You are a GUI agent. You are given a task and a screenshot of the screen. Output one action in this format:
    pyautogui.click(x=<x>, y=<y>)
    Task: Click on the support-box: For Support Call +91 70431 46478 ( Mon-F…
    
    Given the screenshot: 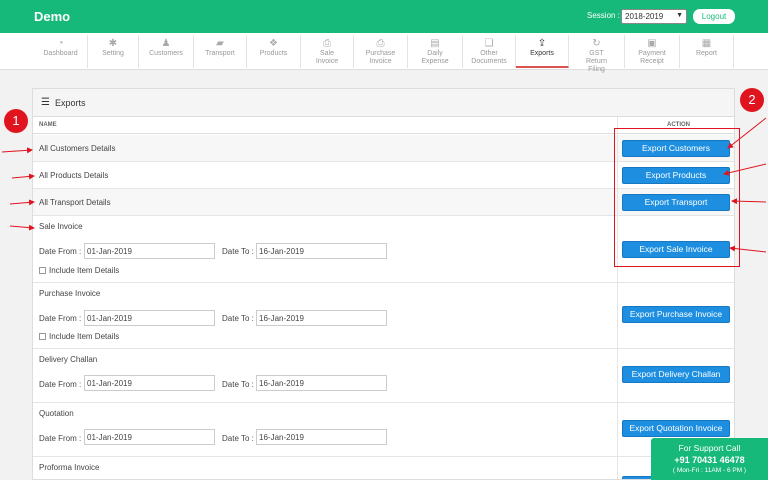 What is the action you would take?
    pyautogui.click(x=709, y=459)
    